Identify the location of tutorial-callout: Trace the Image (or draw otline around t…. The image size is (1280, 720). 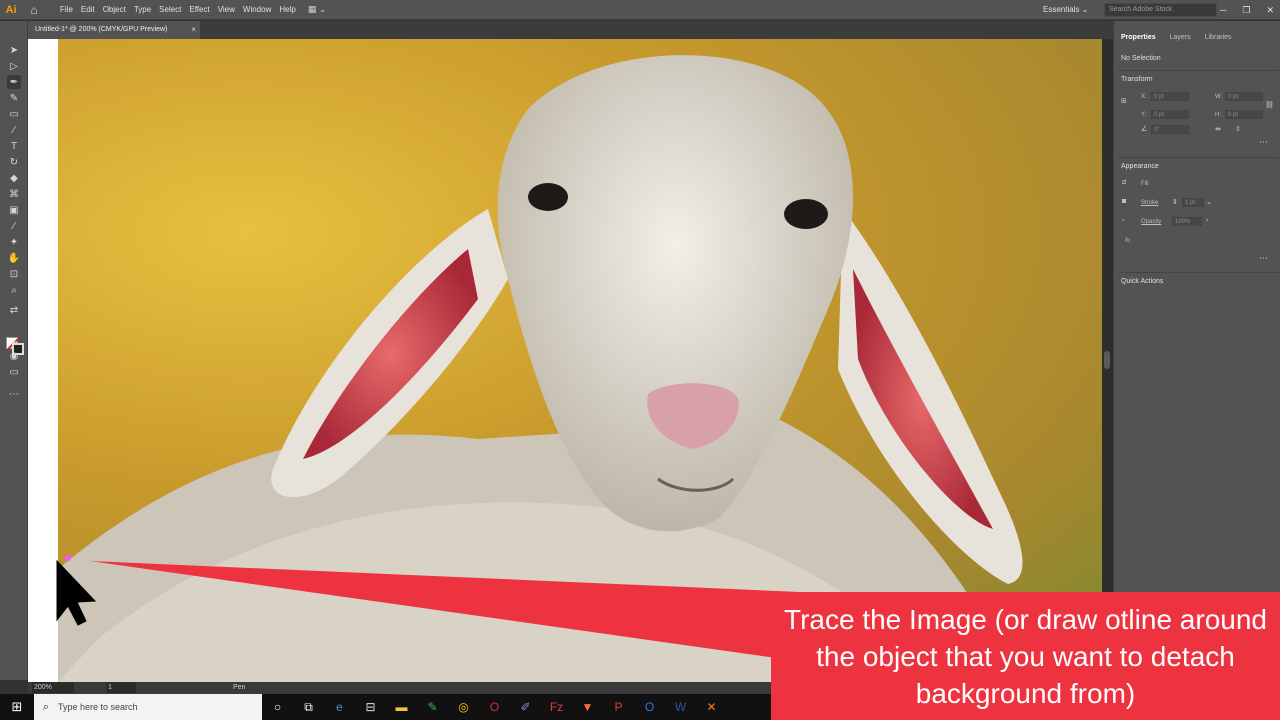
(1025, 656).